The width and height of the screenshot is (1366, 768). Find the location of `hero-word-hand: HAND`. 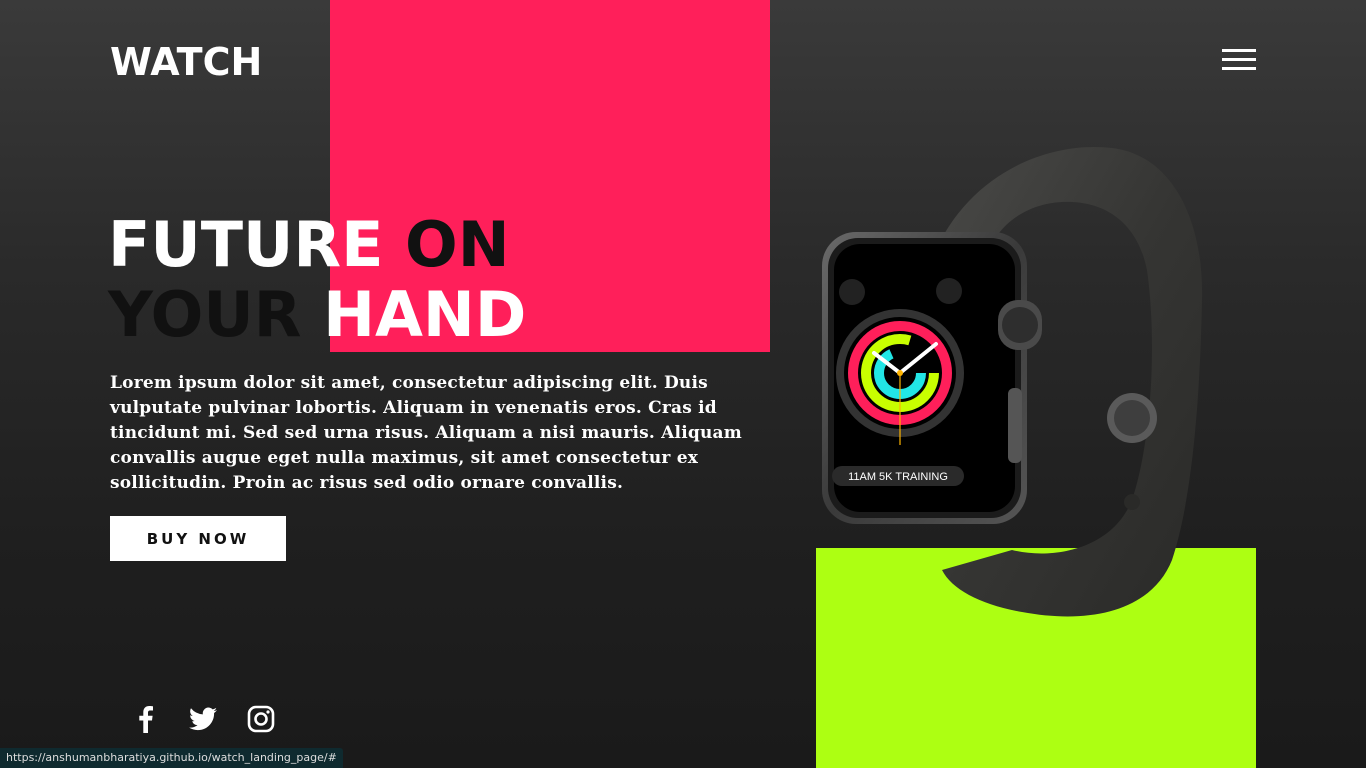

hero-word-hand: HAND is located at coordinates (425, 314).